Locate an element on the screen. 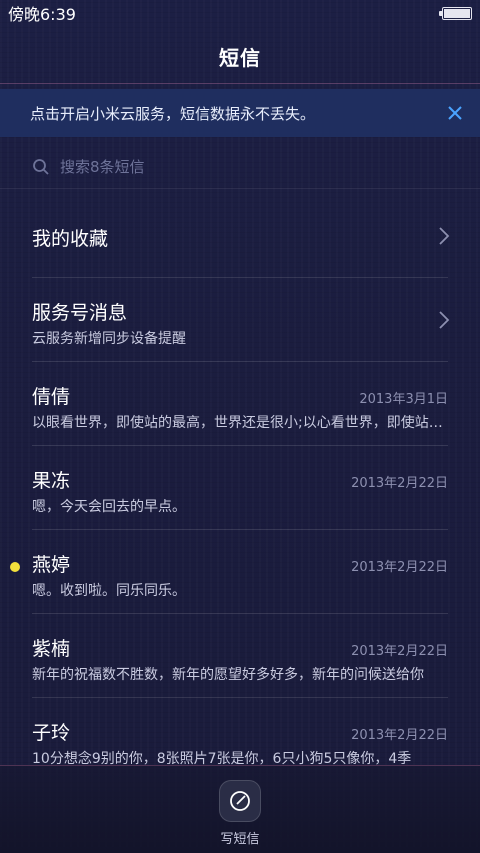 The height and width of the screenshot is (853, 480). unread-indicator is located at coordinates (15, 567).